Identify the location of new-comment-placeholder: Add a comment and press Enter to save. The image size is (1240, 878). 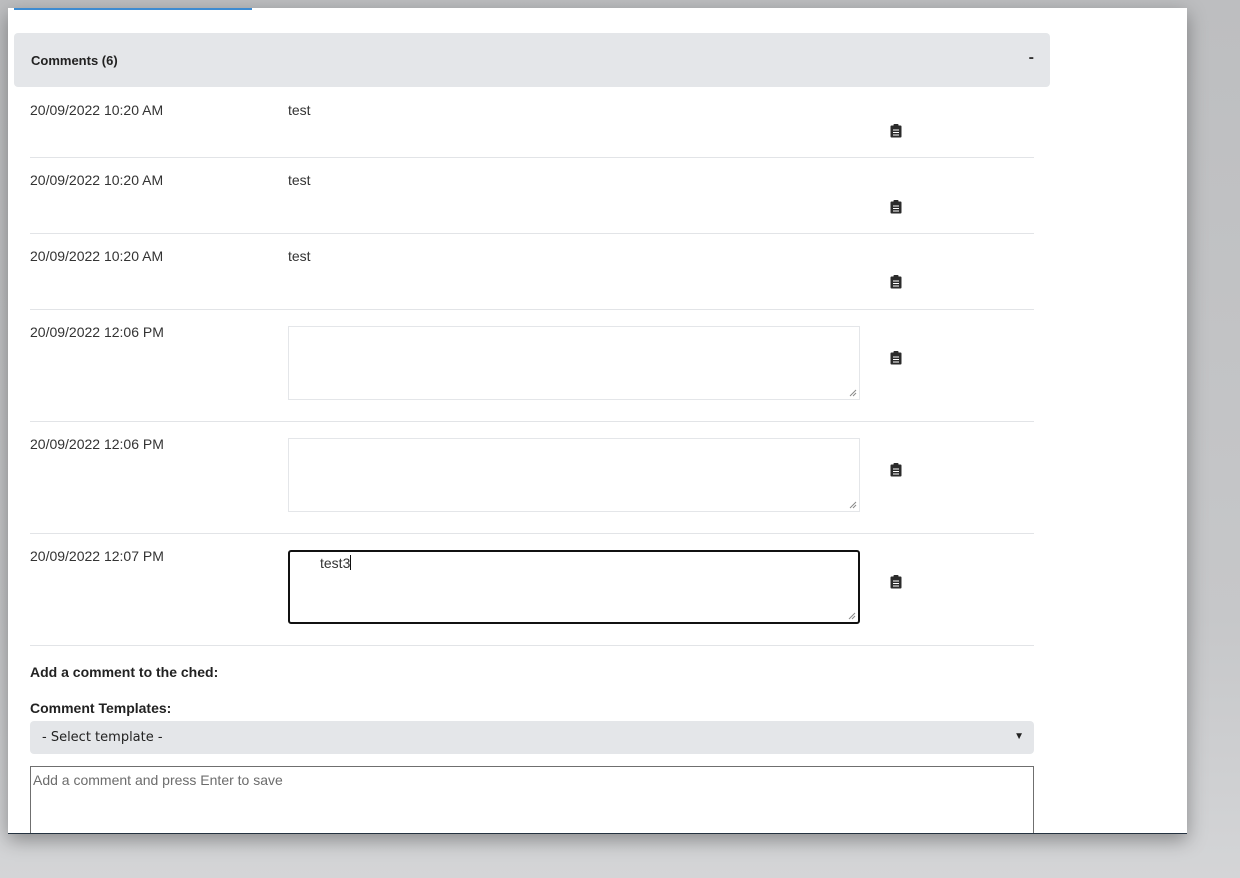
(158, 780).